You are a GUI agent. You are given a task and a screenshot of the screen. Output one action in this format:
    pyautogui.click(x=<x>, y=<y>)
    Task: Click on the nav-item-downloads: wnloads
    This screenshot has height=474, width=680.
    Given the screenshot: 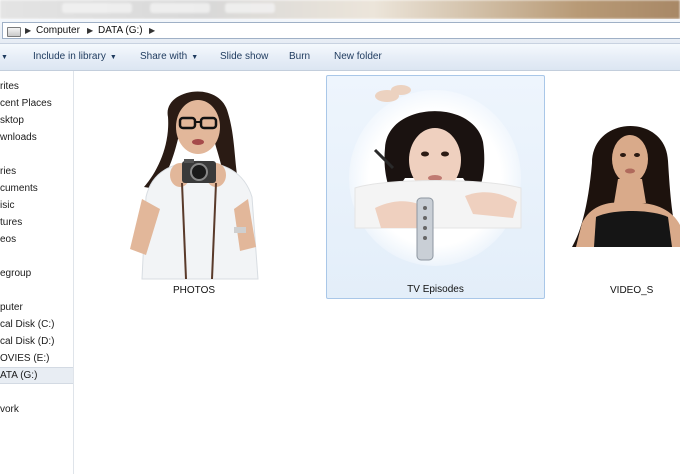 What is the action you would take?
    pyautogui.click(x=18, y=137)
    